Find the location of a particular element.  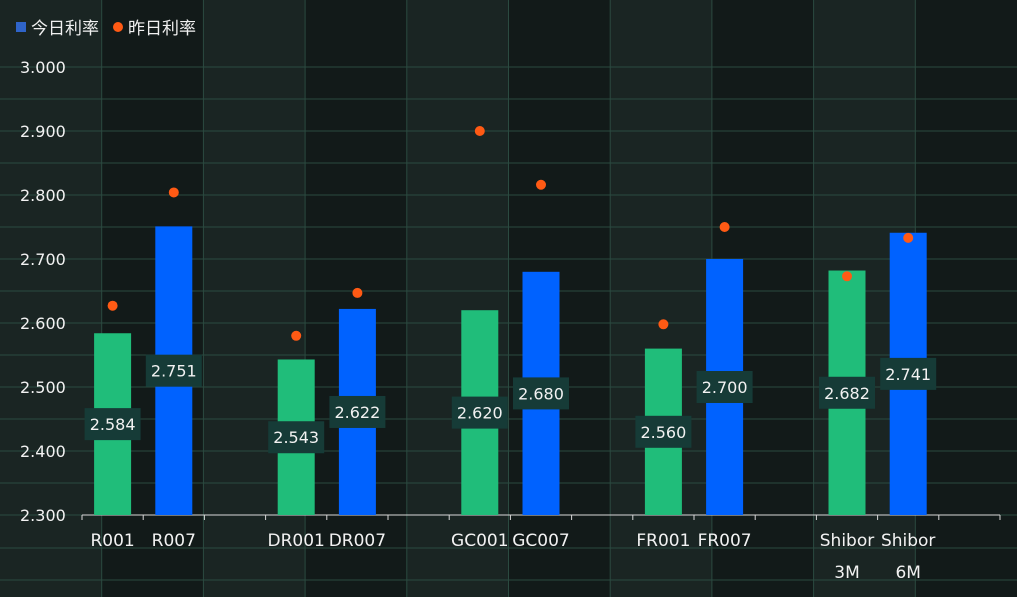

x-category-label: R001 is located at coordinates (112, 541).